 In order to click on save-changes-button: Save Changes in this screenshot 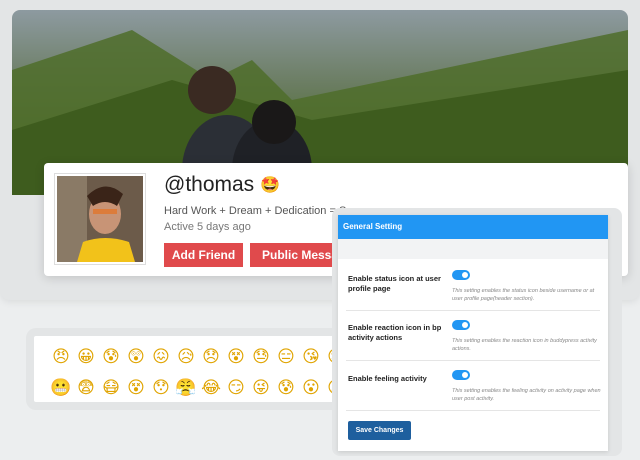, I will do `click(379, 430)`.